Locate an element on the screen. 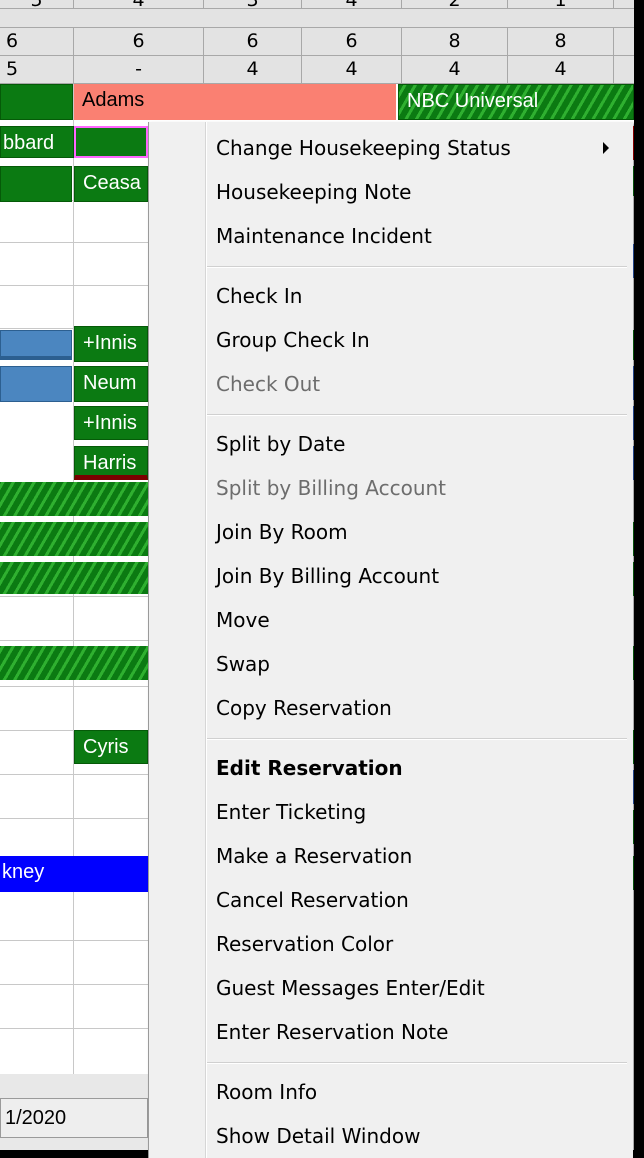  header-row-3: 5 - 4 4 4 4 is located at coordinates (317, 70).